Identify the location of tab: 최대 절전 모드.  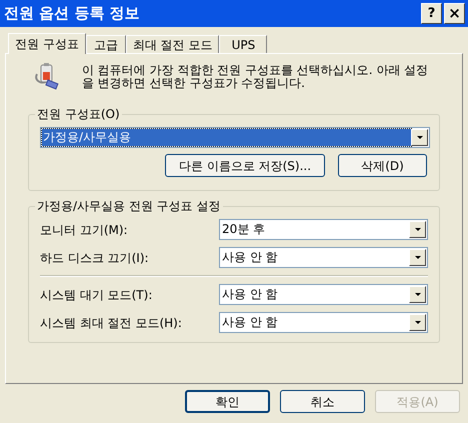
(173, 44).